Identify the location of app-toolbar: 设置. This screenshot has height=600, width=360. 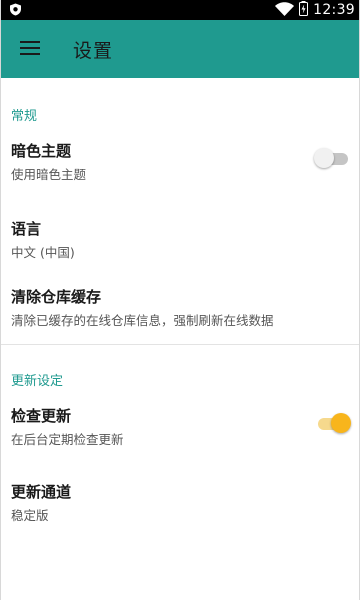
(180, 49).